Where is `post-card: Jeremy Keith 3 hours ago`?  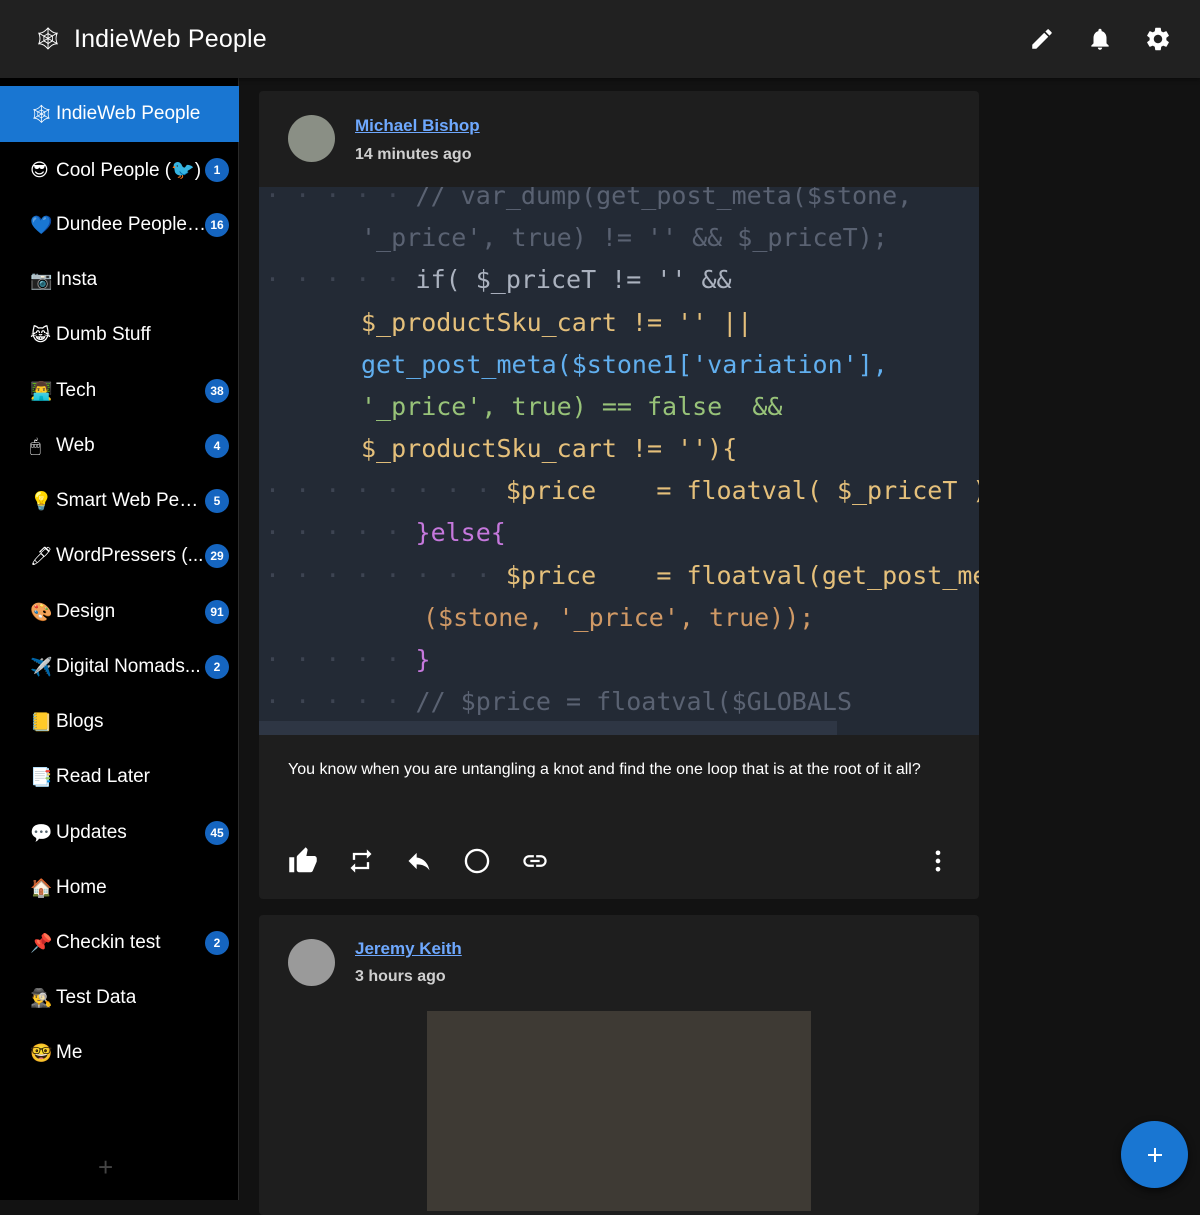
post-card: Jeremy Keith 3 hours ago is located at coordinates (619, 1065).